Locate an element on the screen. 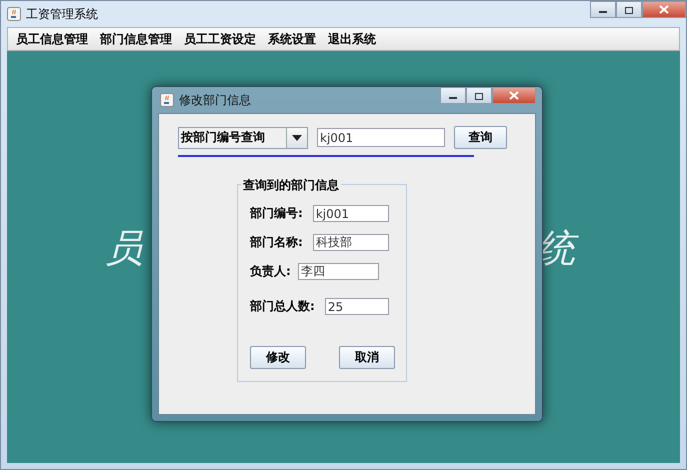 This screenshot has height=470, width=687. menu-item: 员工工资设定 is located at coordinates (220, 39).